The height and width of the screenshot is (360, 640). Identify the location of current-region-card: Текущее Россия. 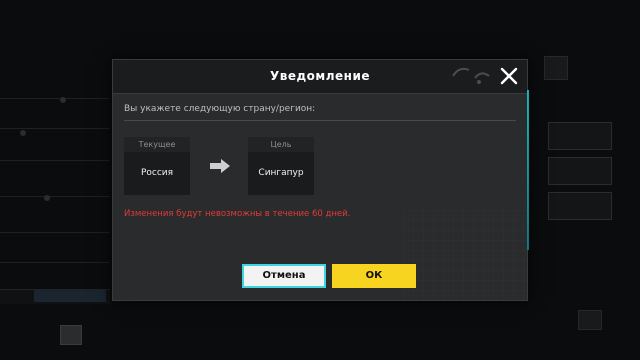
(157, 166).